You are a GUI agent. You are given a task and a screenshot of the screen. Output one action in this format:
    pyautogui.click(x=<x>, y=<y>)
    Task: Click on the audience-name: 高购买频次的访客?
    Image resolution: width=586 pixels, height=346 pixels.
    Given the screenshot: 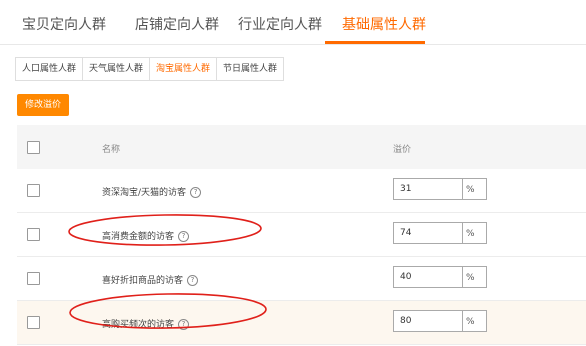 What is the action you would take?
    pyautogui.click(x=146, y=323)
    